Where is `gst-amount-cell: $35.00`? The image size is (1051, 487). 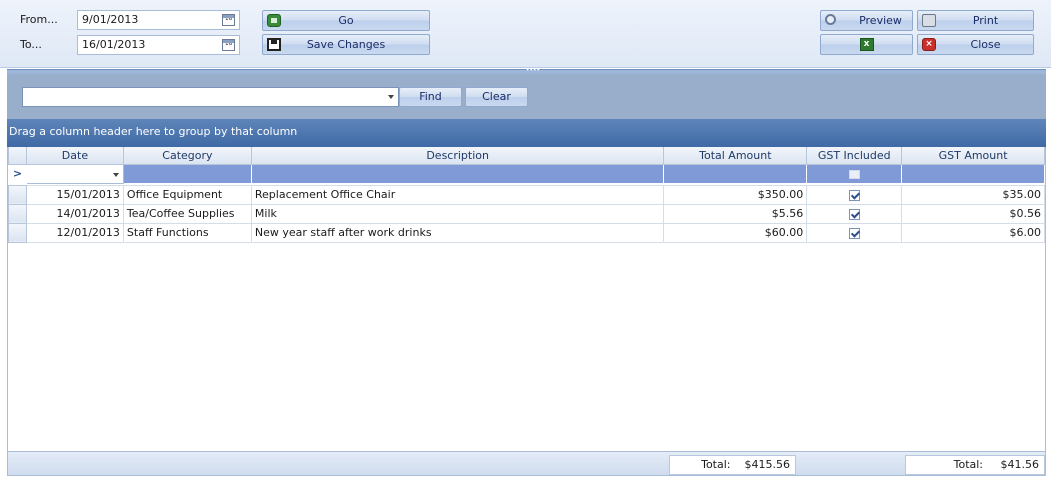 gst-amount-cell: $35.00 is located at coordinates (973, 194).